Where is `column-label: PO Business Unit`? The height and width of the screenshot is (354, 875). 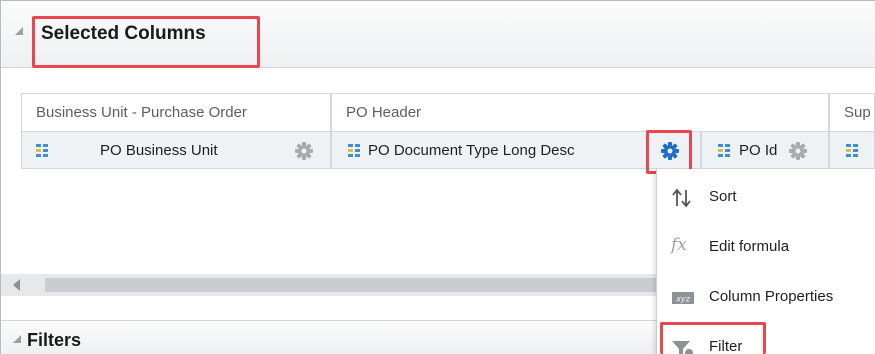 column-label: PO Business Unit is located at coordinates (159, 150).